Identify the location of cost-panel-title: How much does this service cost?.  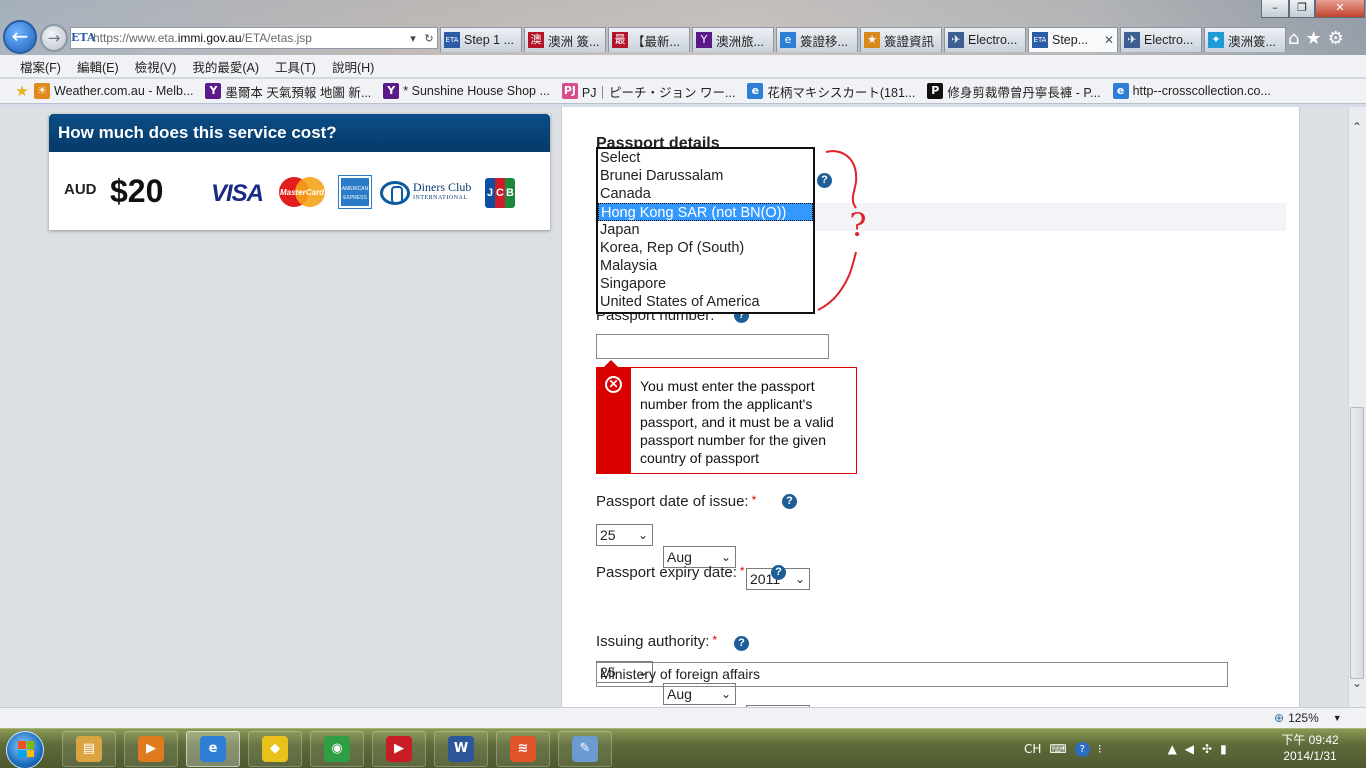
(299, 133).